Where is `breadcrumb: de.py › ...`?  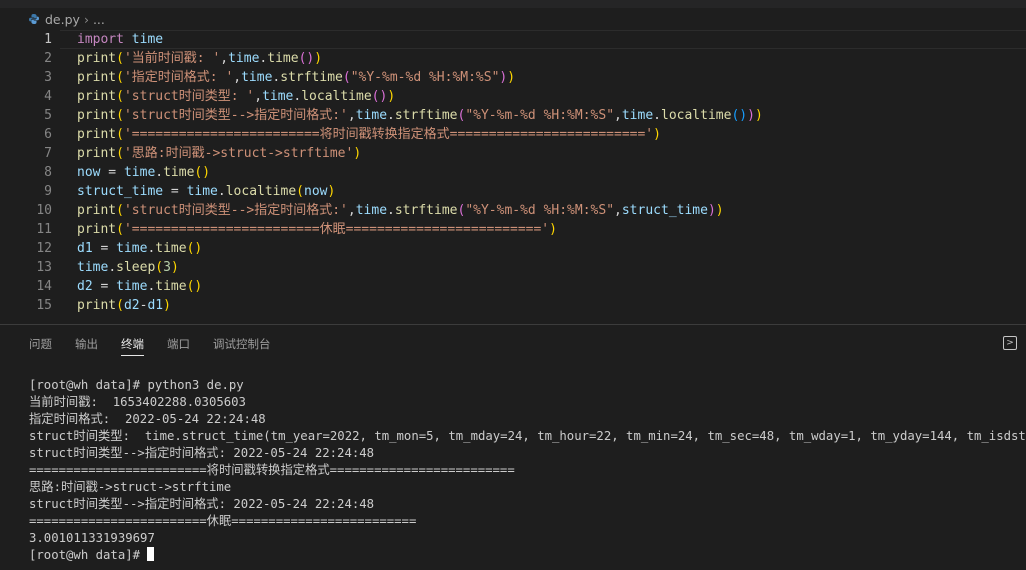
breadcrumb: de.py › ... is located at coordinates (66, 19).